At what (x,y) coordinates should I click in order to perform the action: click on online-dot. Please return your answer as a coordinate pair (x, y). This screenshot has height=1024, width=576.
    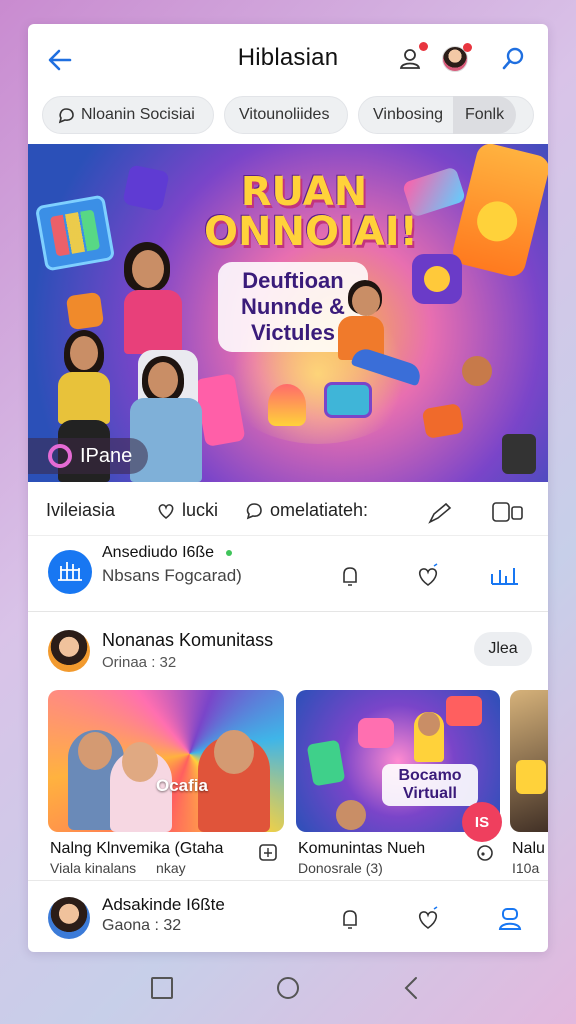
    Looking at the image, I should click on (229, 553).